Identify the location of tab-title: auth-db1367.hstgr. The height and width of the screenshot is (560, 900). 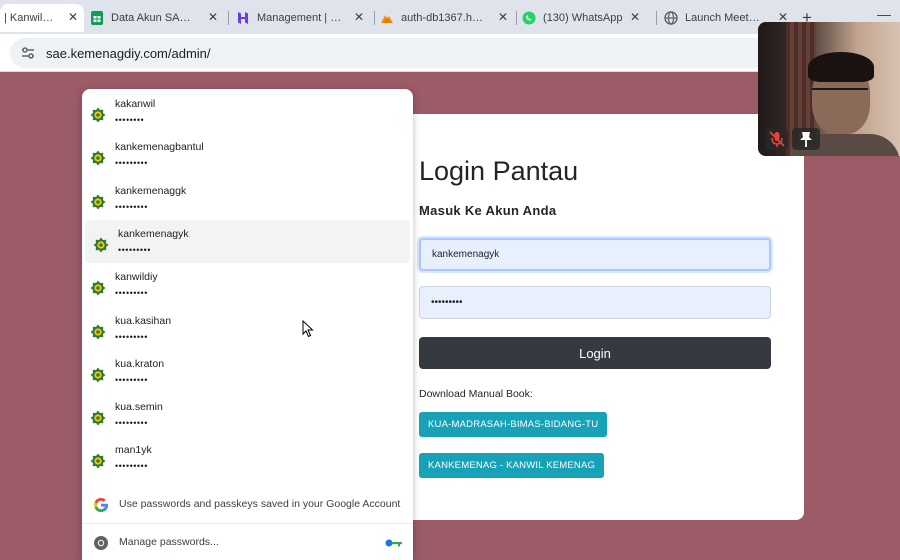
(444, 18).